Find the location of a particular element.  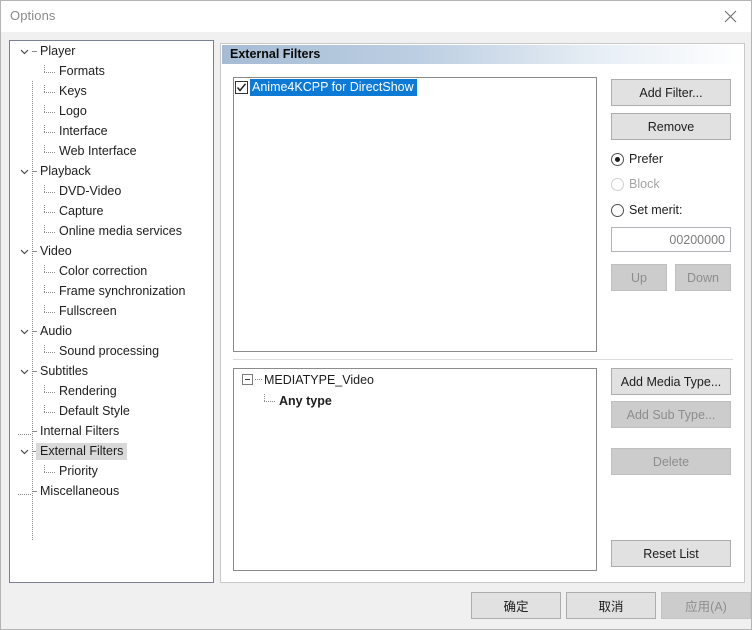

radio-prefer-label: Prefer is located at coordinates (646, 159).